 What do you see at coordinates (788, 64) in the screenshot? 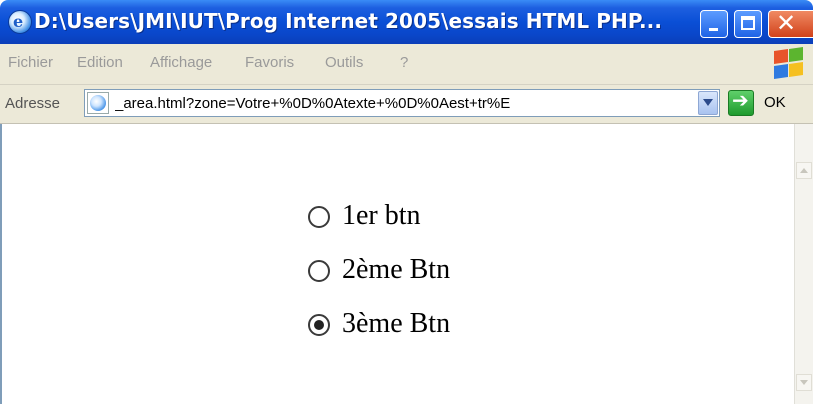
I see `windows-logo-icon` at bounding box center [788, 64].